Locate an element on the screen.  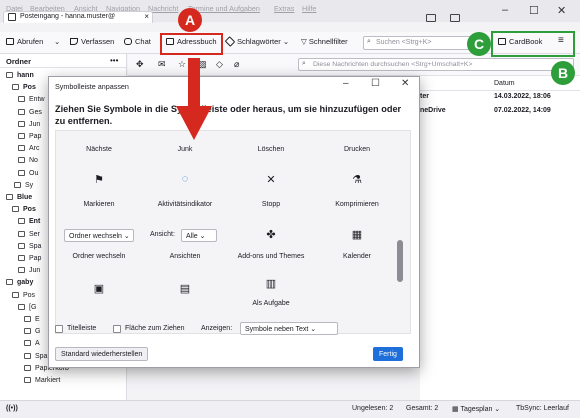
window-close-button: ✕ is located at coordinates (561, 10).